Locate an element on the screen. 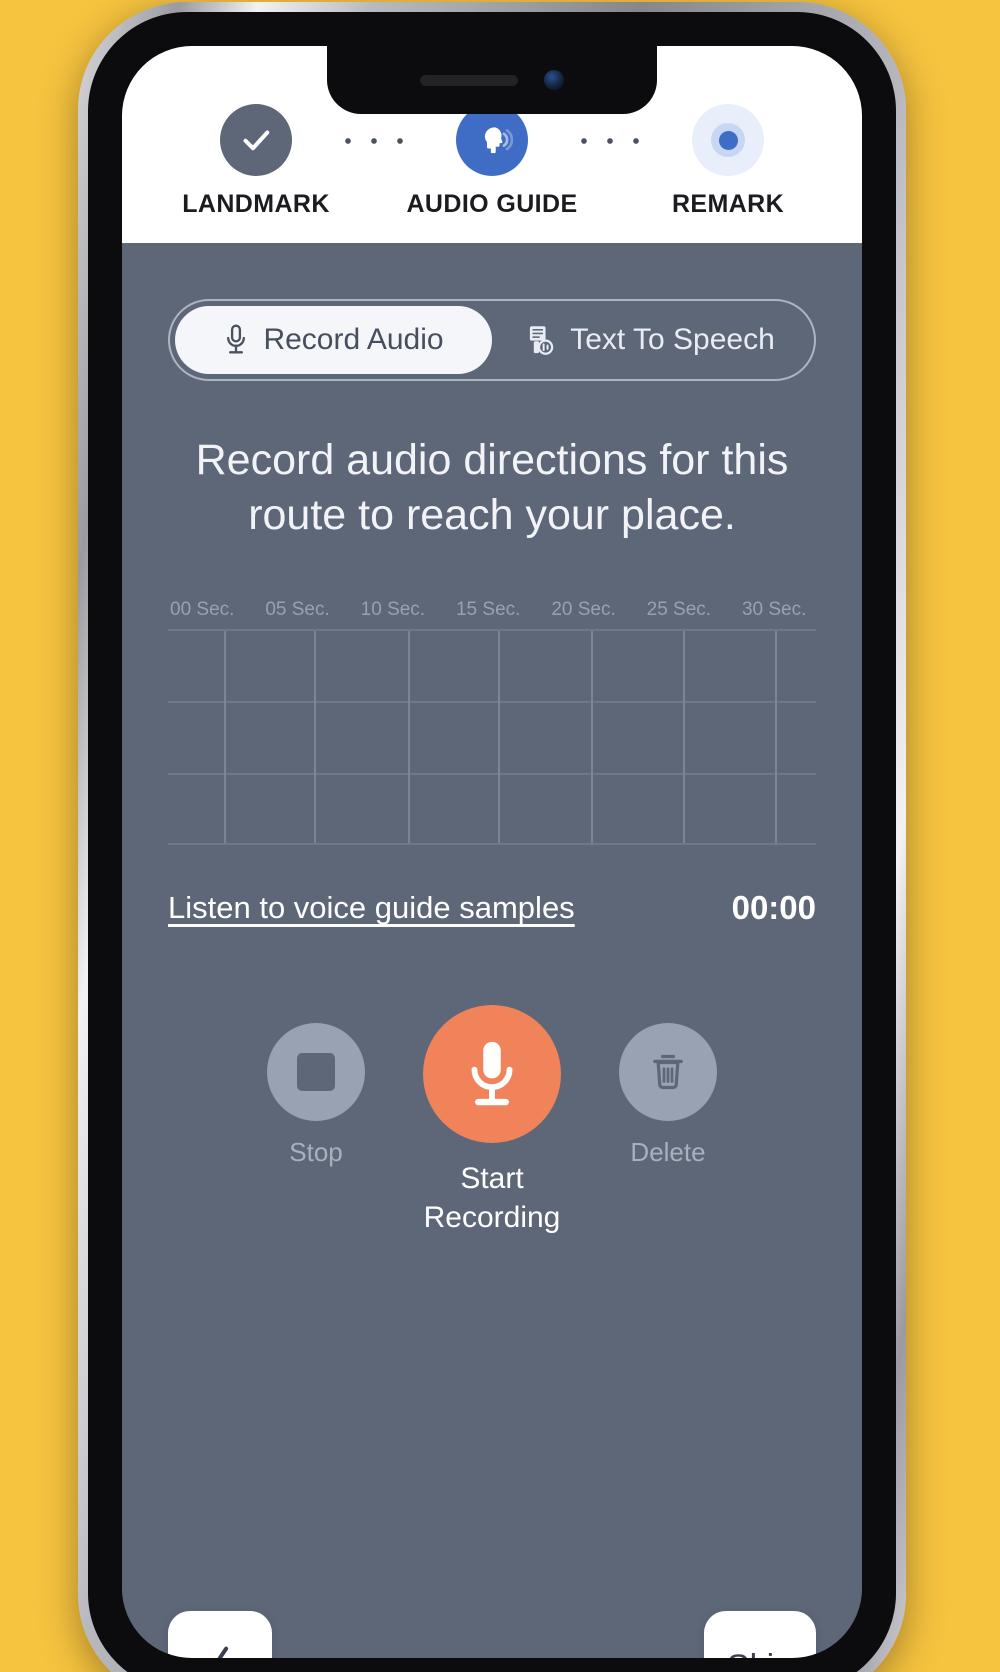 The image size is (1000, 1672). input-mode-segmented-control: Record Audio Text To Speech is located at coordinates (492, 340).